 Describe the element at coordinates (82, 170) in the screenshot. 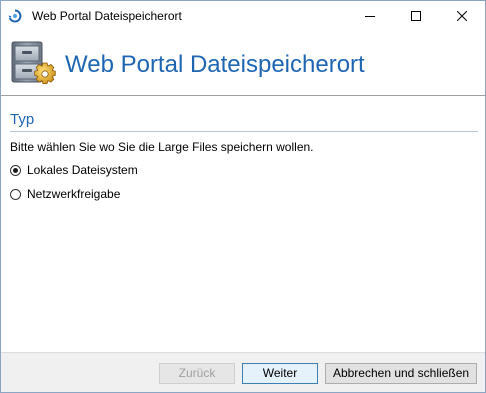

I see `radio-label: Lokales Dateisystem` at that location.